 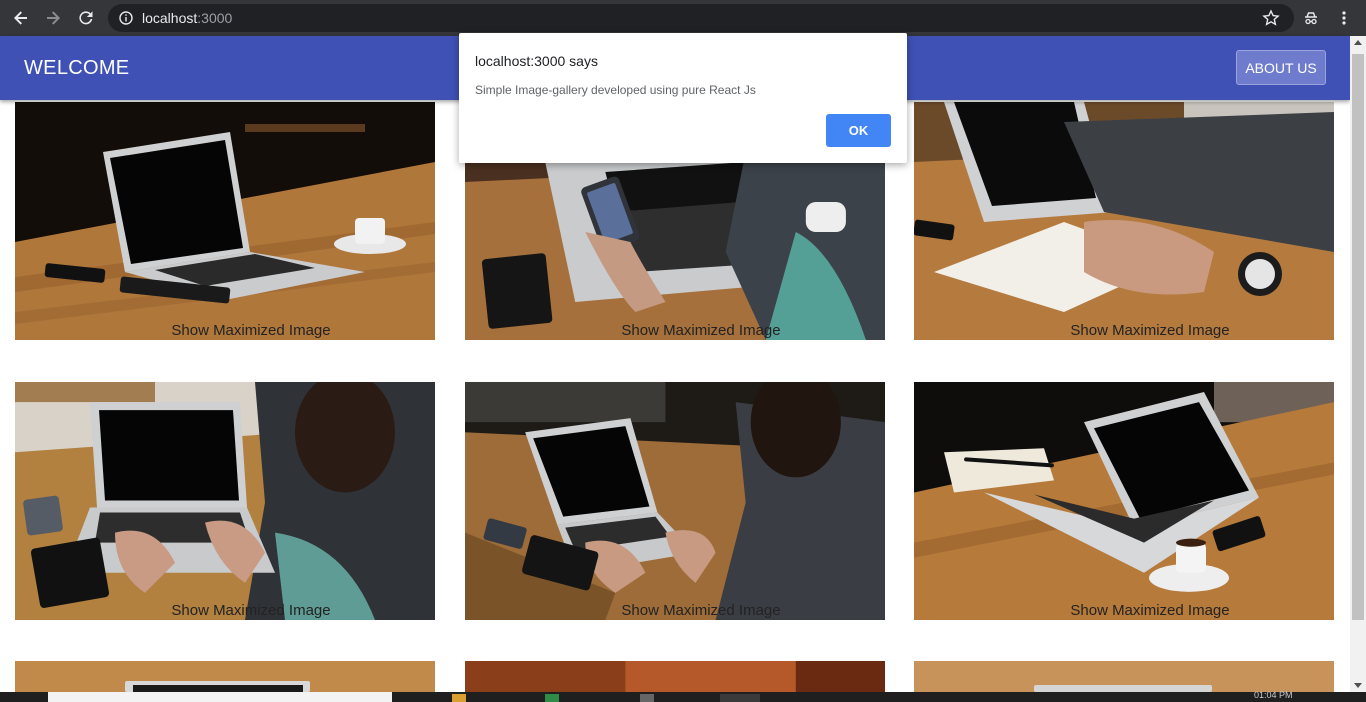 I want to click on desk-typing-photo, so click(x=675, y=501).